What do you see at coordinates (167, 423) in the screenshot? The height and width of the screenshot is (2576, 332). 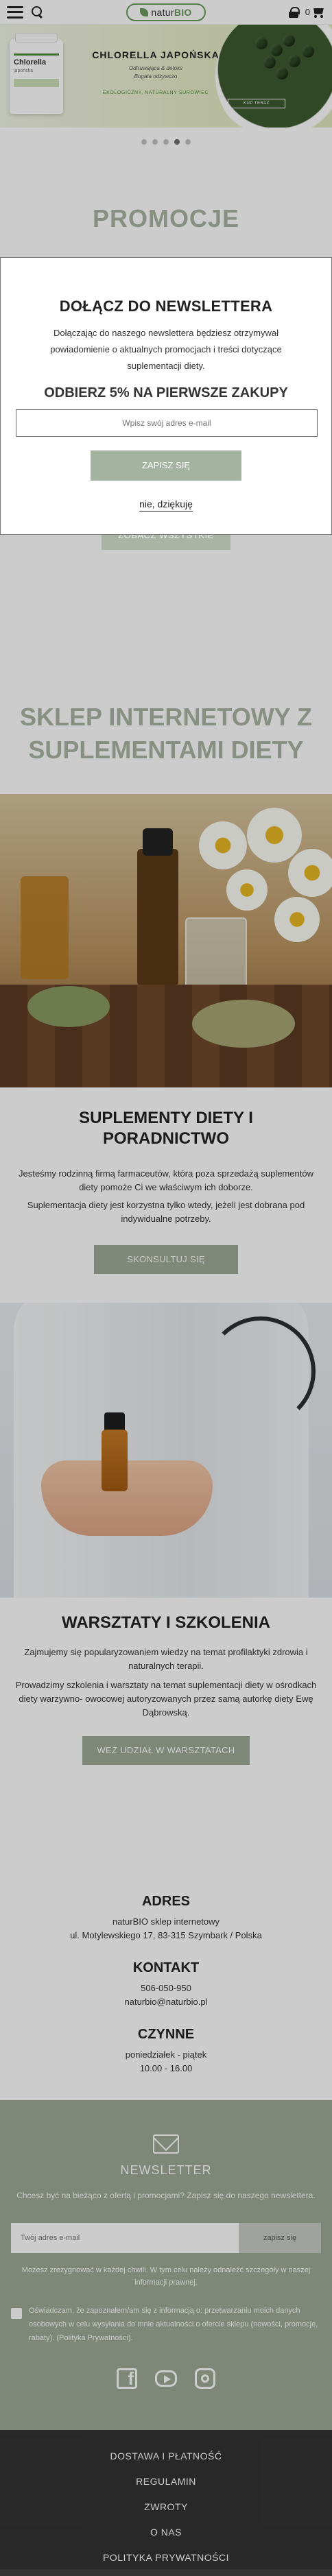 I see `modal-email-input` at bounding box center [167, 423].